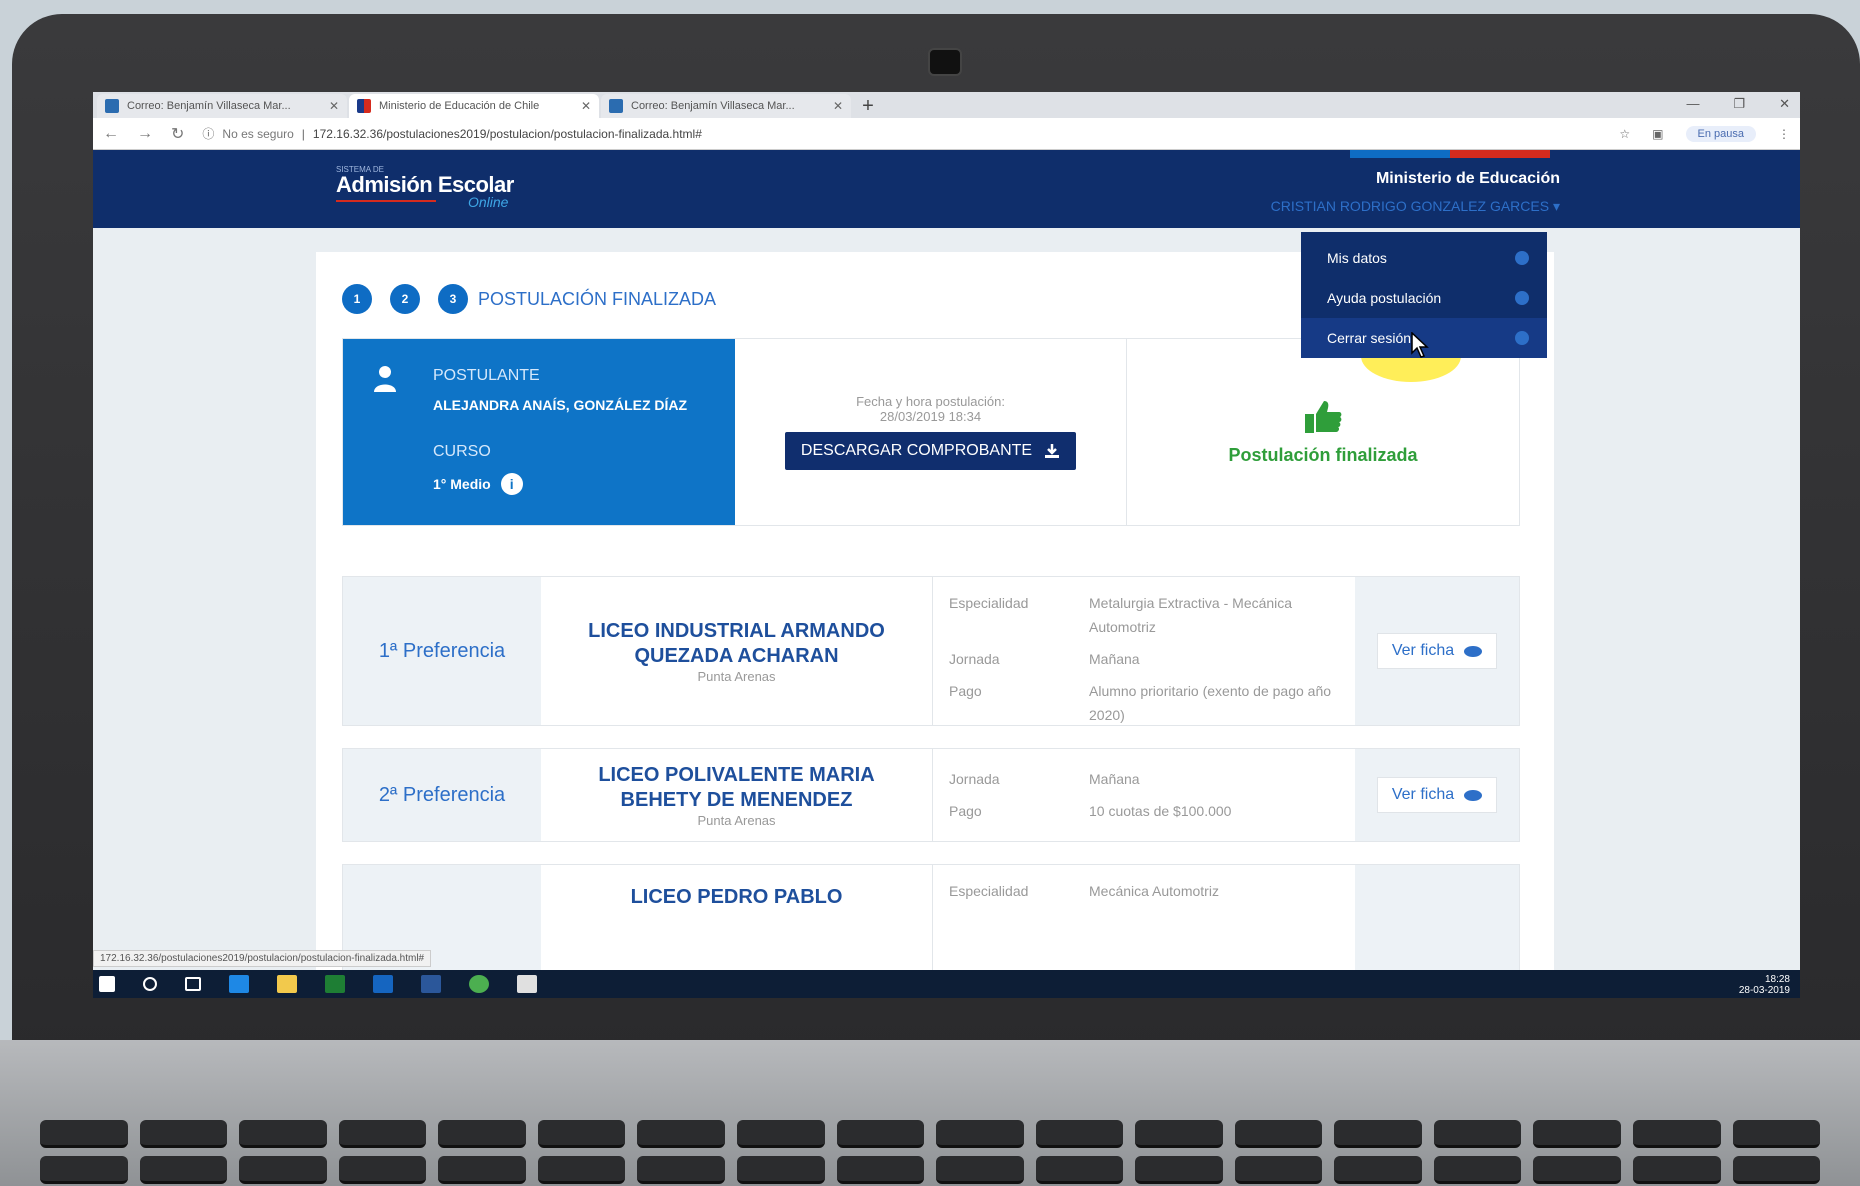  I want to click on app-icon, so click(527, 984).